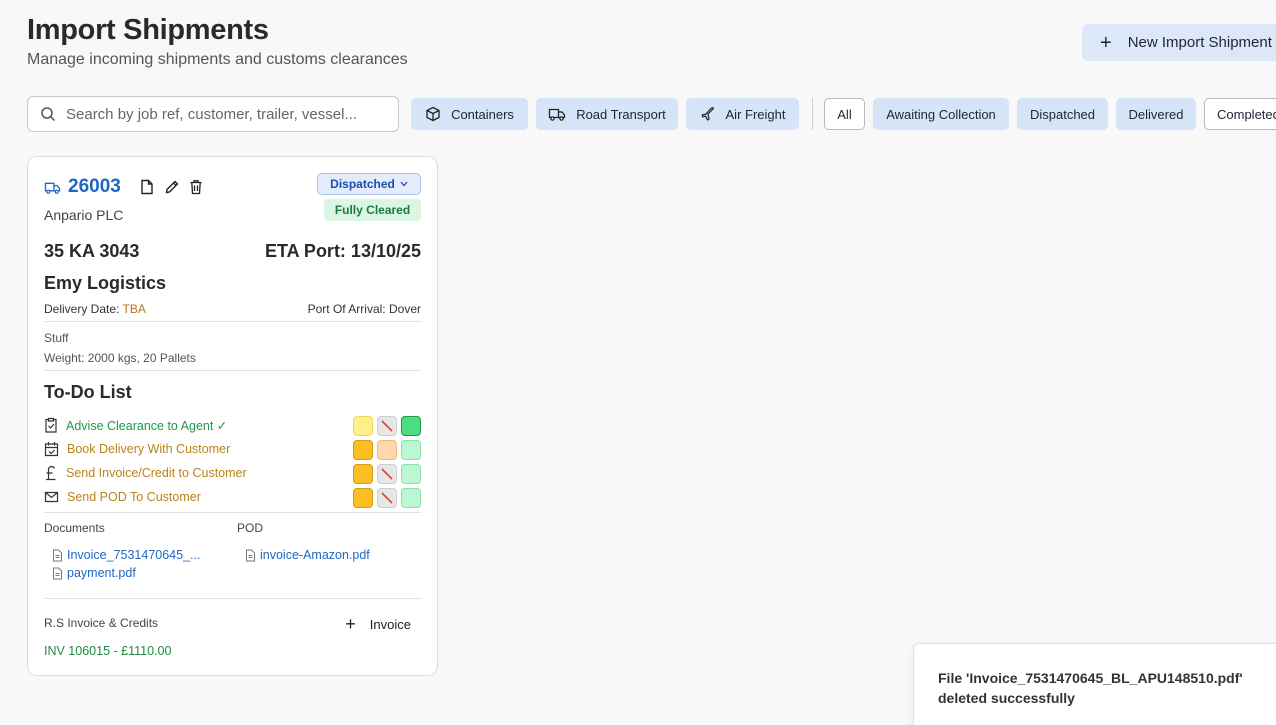 The image size is (1276, 725). Describe the element at coordinates (342, 251) in the screenshot. I see `eta-port: ETA Port: 13/10/25` at that location.